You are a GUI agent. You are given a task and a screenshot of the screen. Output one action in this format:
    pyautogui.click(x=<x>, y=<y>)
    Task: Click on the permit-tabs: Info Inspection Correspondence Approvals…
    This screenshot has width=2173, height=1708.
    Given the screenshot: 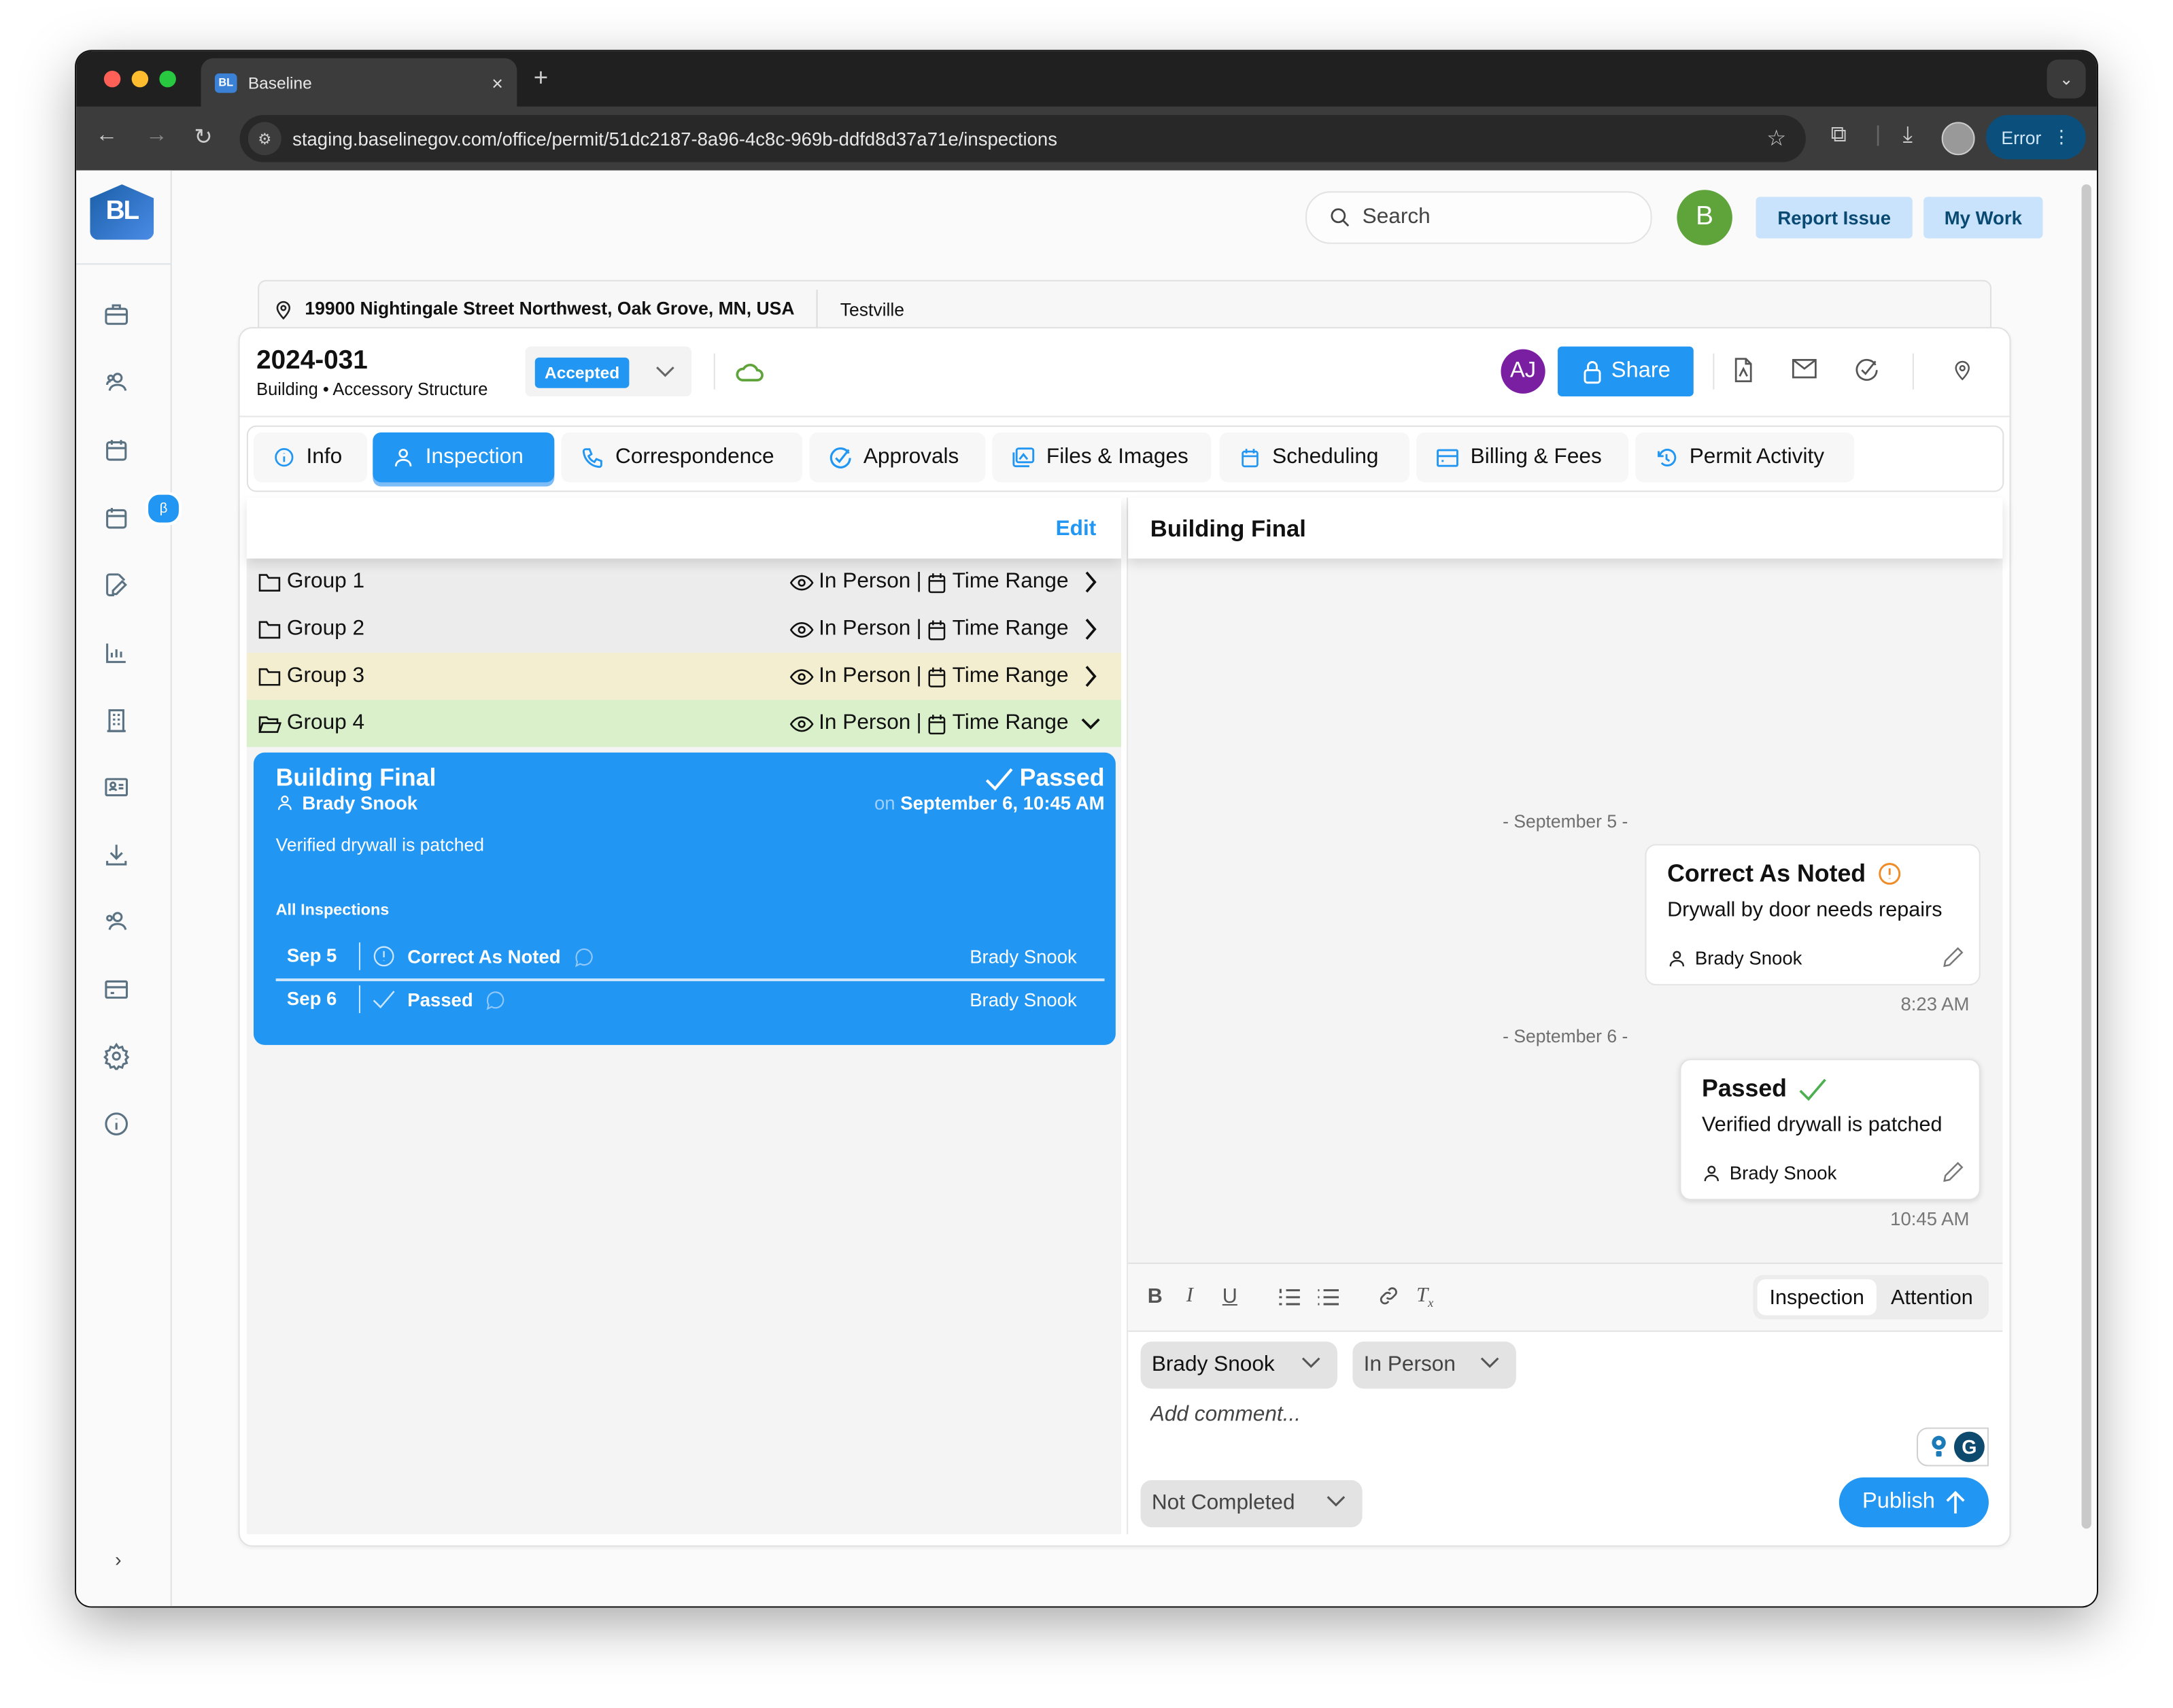 What is the action you would take?
    pyautogui.click(x=1125, y=458)
    